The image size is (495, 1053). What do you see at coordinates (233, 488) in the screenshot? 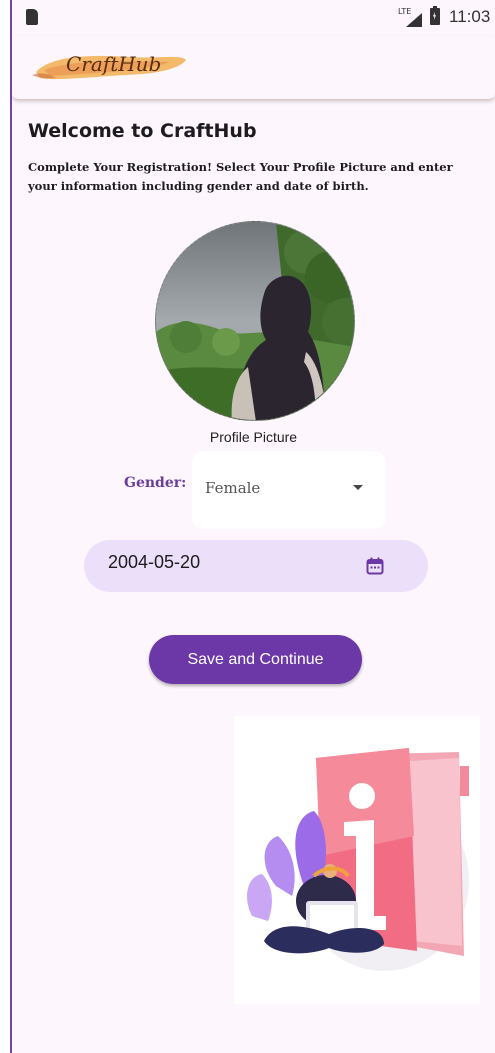
I see `gender-selected-value: Female` at bounding box center [233, 488].